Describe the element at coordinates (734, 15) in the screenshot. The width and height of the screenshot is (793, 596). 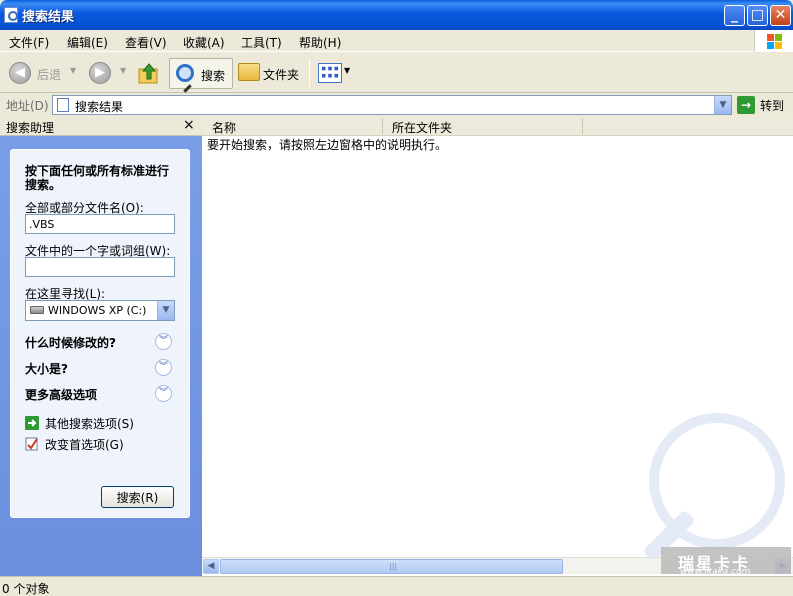
I see `minimize-button: _` at that location.